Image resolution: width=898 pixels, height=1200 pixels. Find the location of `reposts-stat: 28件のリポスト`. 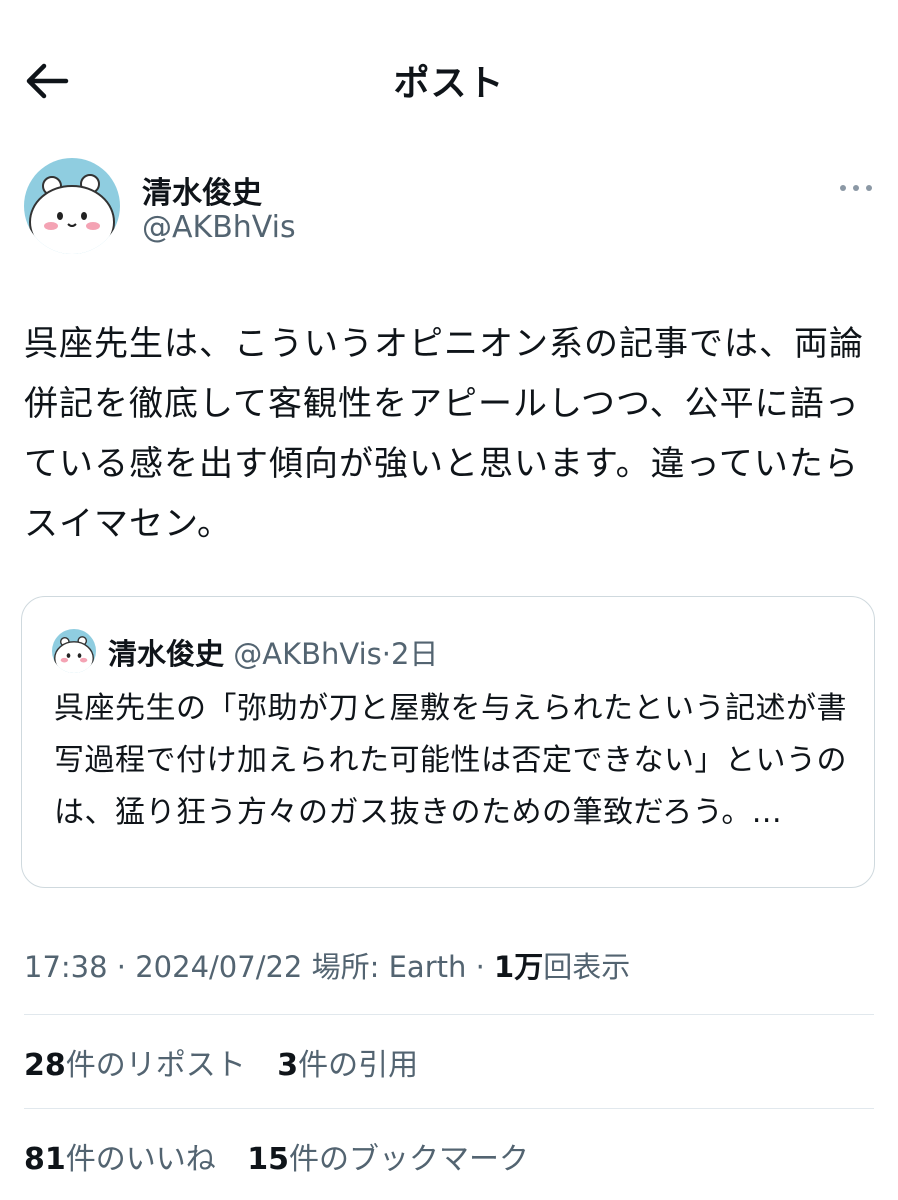

reposts-stat: 28件のリポスト is located at coordinates (135, 1065).